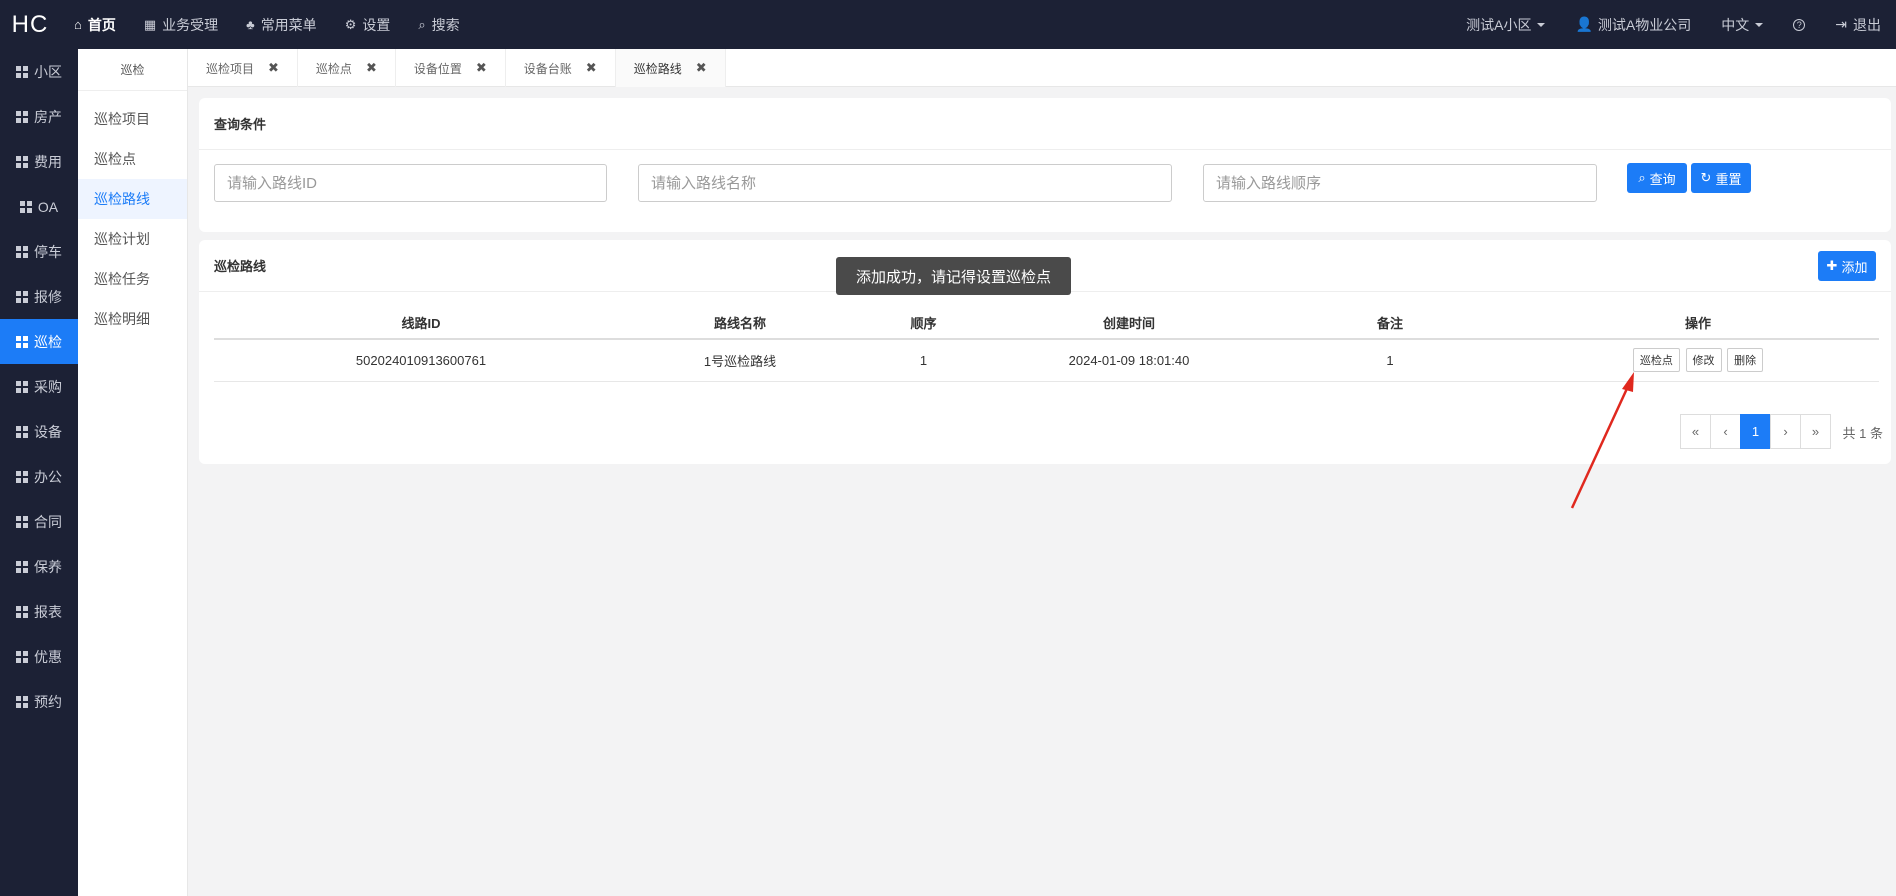 The image size is (1896, 896). Describe the element at coordinates (48, 116) in the screenshot. I see `rail-label: 房产` at that location.